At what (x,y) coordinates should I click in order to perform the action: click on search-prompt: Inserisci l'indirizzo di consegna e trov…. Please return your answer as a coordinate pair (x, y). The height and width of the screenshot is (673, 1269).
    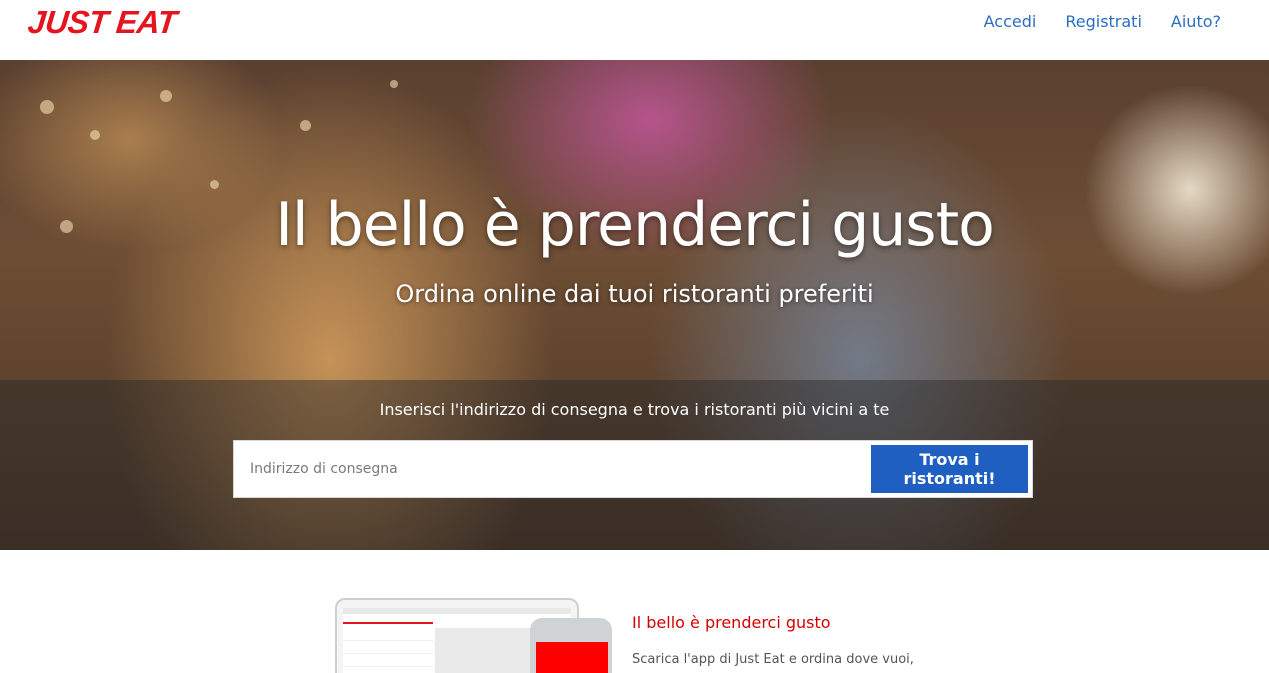
    Looking at the image, I should click on (634, 409).